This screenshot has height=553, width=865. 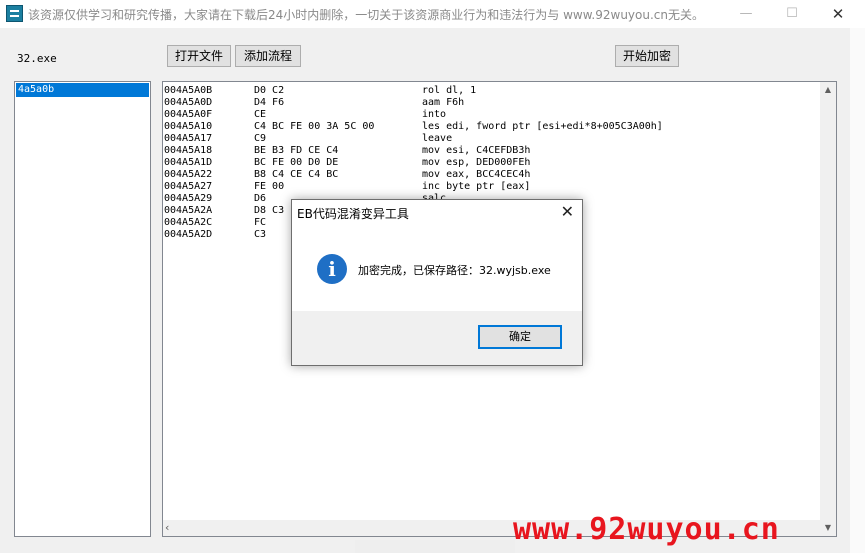 I want to click on start-encrypt-button: 开始加密, so click(x=647, y=56).